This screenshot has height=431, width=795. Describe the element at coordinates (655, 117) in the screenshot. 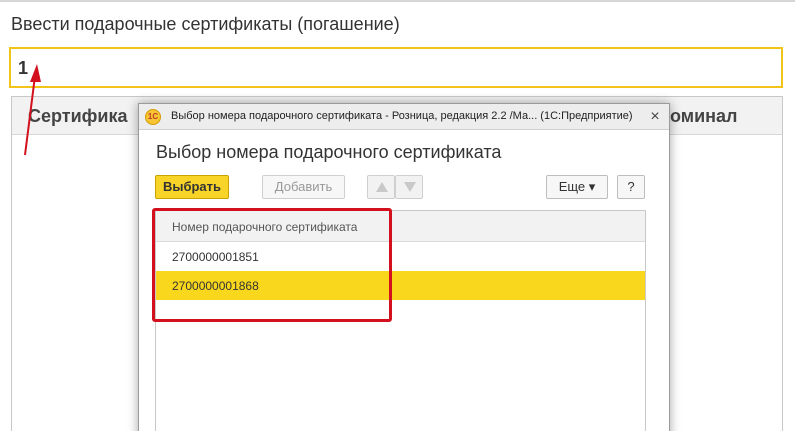

I see `close-icon: ×` at that location.